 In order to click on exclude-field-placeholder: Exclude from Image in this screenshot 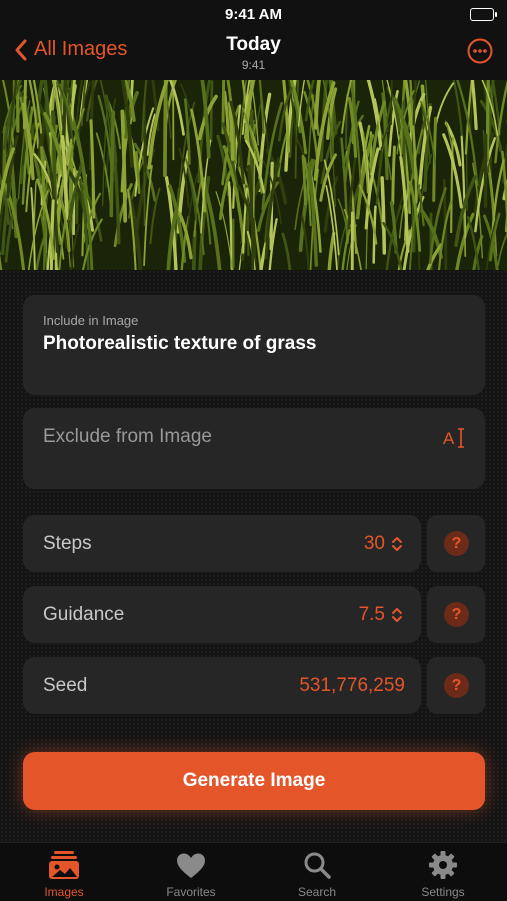, I will do `click(127, 437)`.